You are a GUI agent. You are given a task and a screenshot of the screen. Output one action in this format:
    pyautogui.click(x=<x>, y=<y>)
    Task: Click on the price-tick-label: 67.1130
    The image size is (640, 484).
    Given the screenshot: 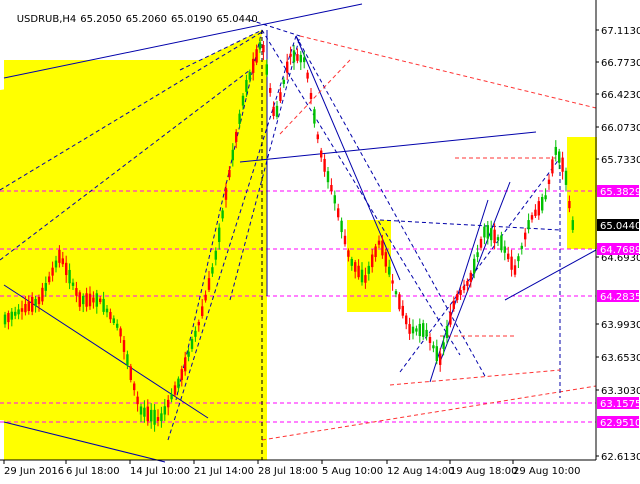 What is the action you would take?
    pyautogui.click(x=620, y=31)
    